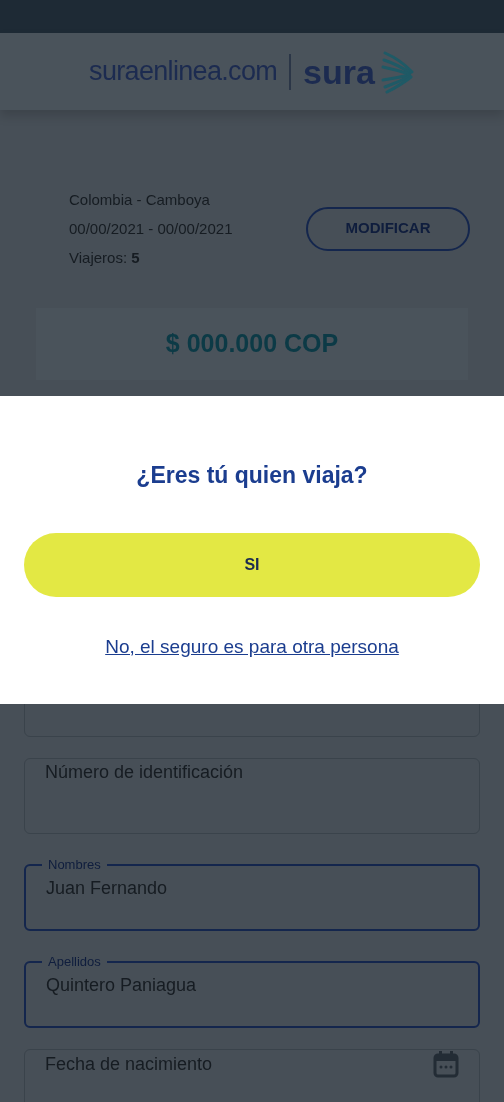 This screenshot has width=504, height=1102. Describe the element at coordinates (74, 865) in the screenshot. I see `field-label: Nombres` at that location.